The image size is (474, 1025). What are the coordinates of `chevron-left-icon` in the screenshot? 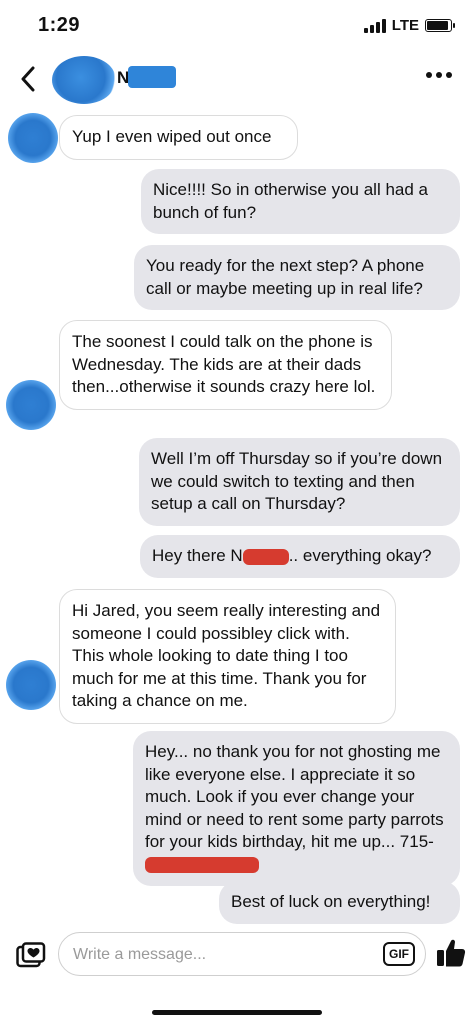 It's located at (28, 79).